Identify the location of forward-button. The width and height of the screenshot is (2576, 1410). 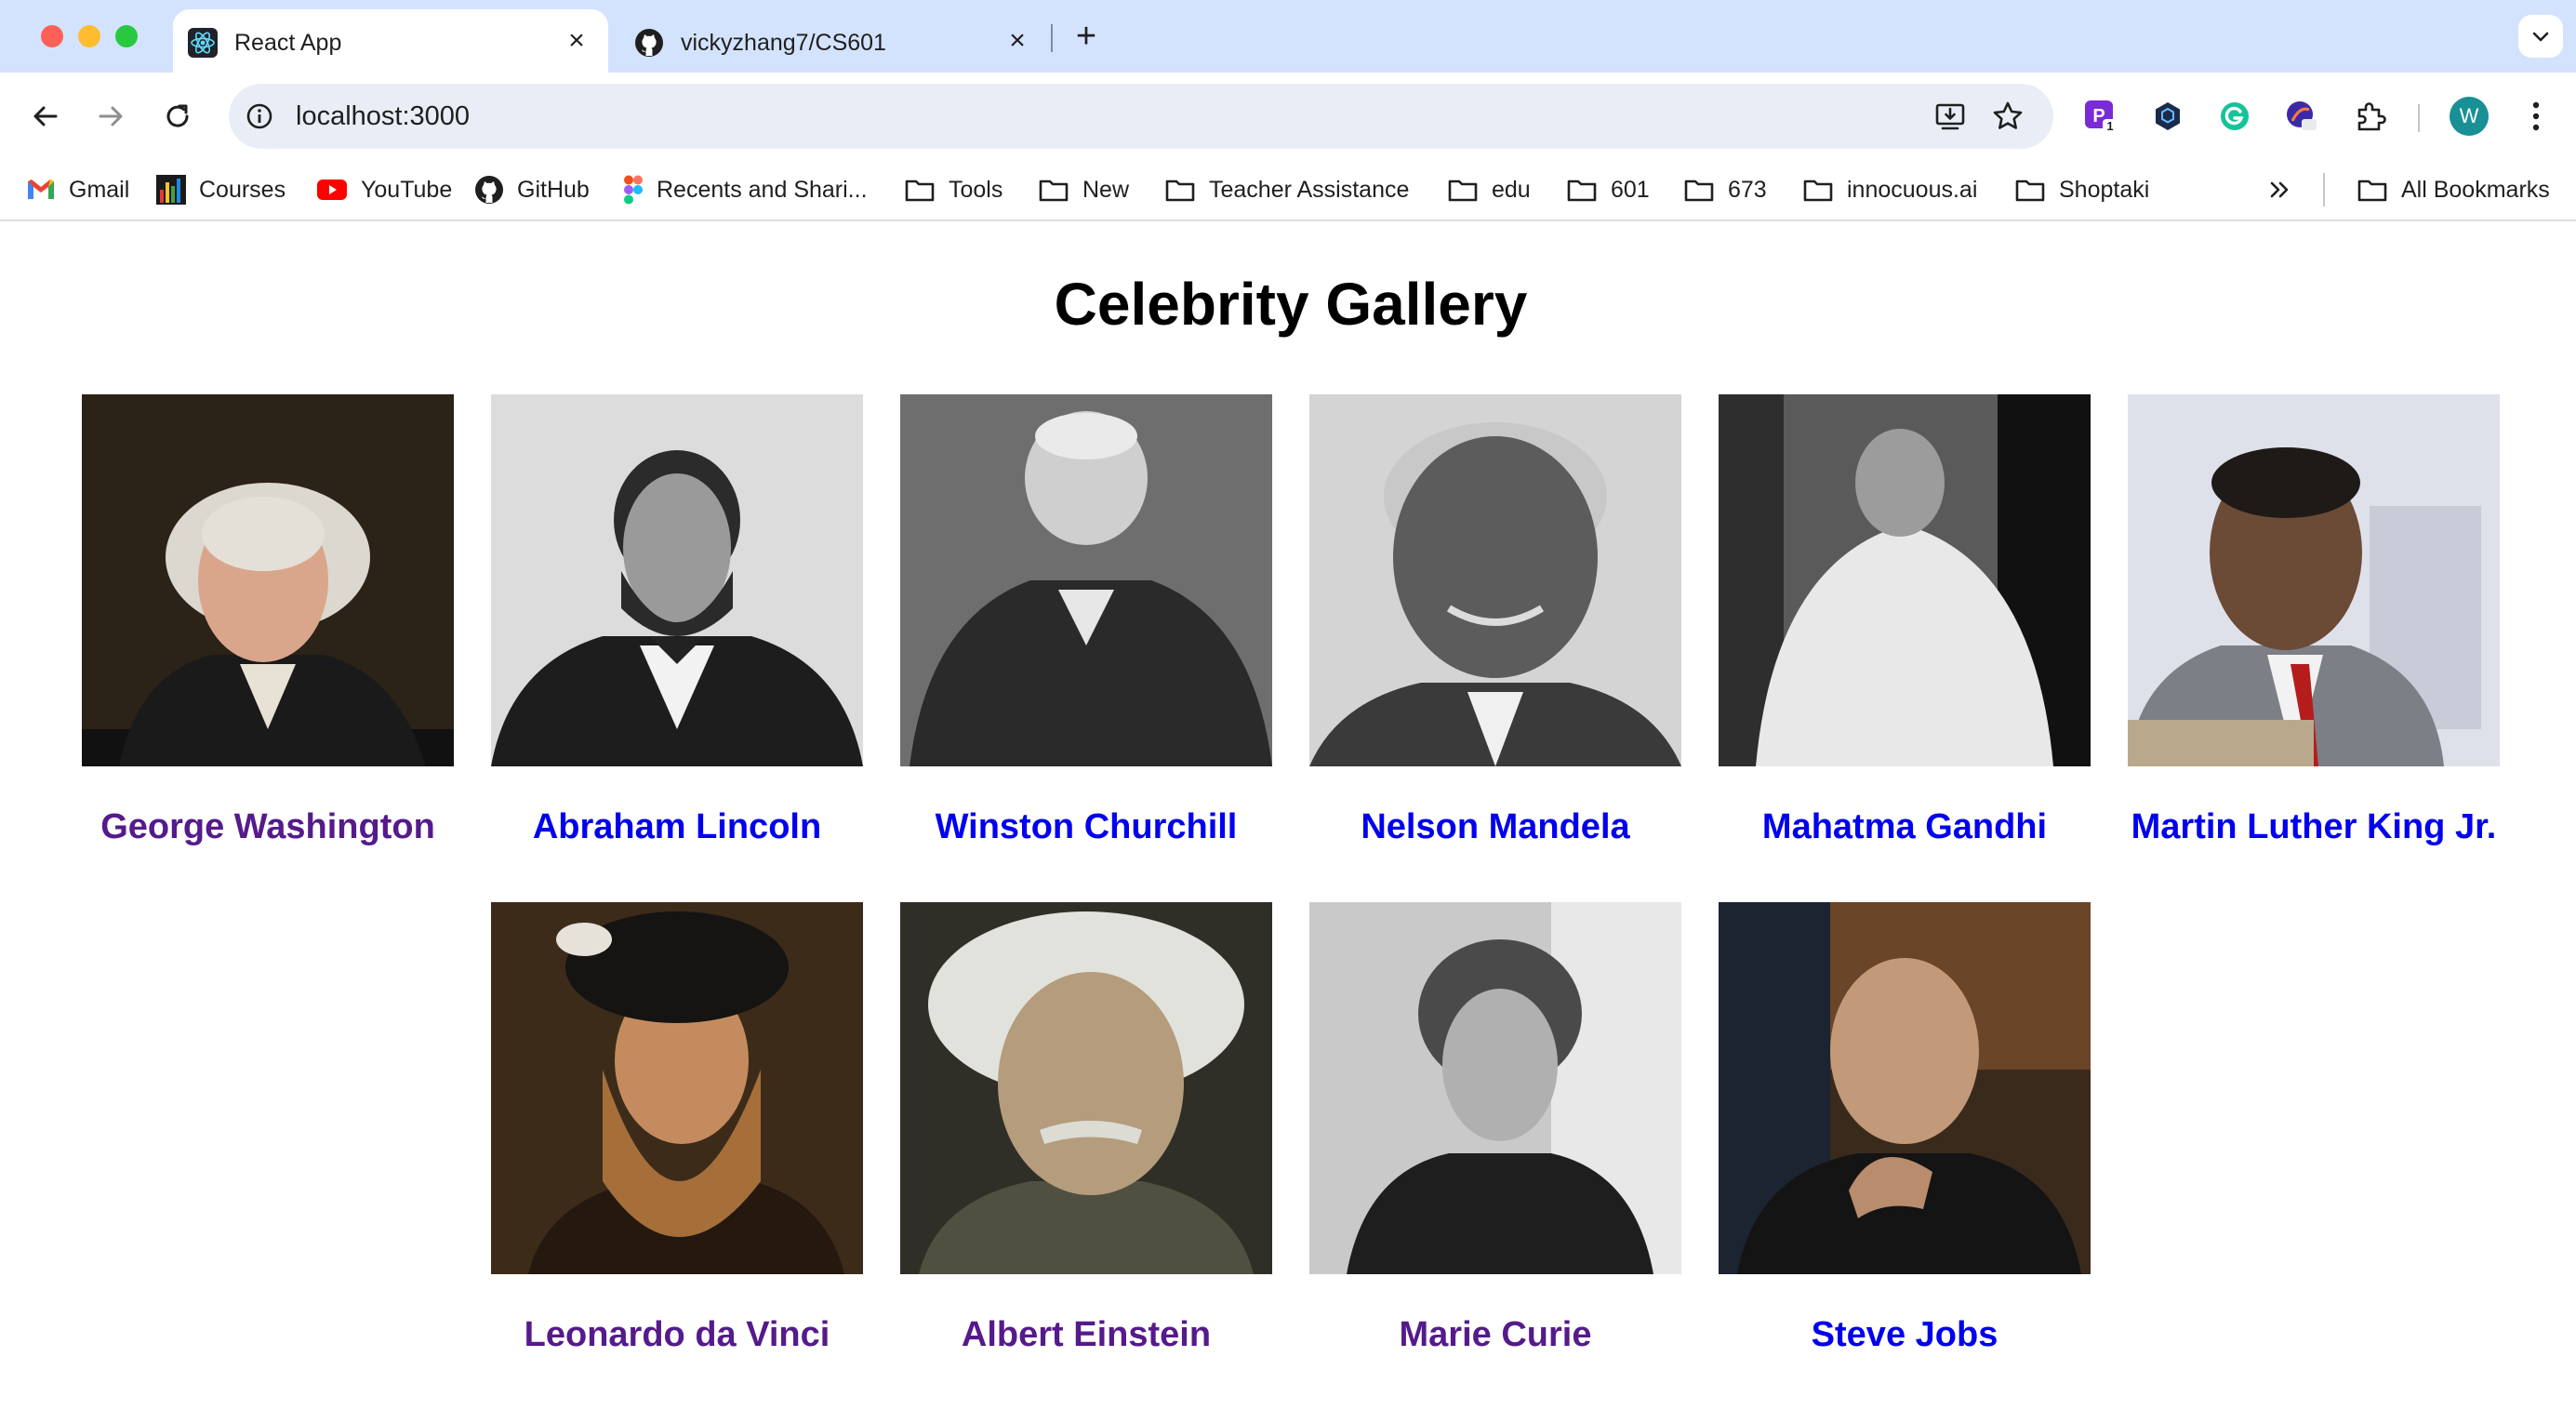
(110, 116).